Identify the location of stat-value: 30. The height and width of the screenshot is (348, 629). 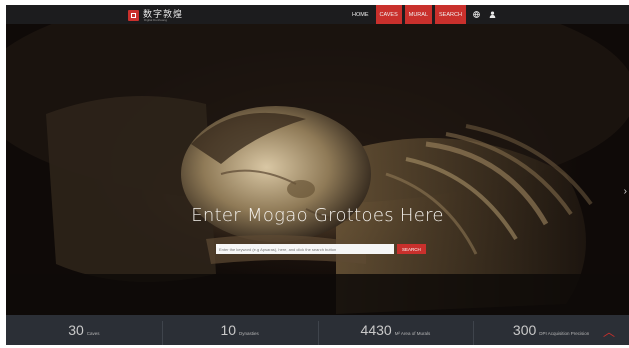
(76, 330).